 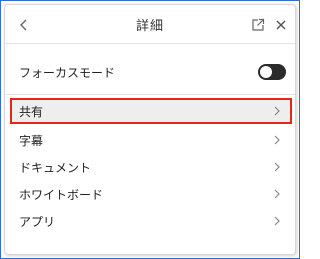 What do you see at coordinates (37, 222) in the screenshot?
I see `menu-item-label: アプリ` at bounding box center [37, 222].